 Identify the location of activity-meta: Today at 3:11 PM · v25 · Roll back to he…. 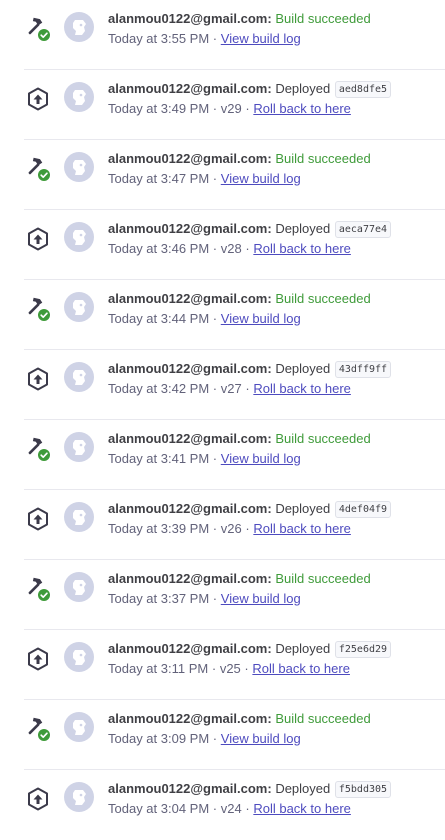
(229, 669).